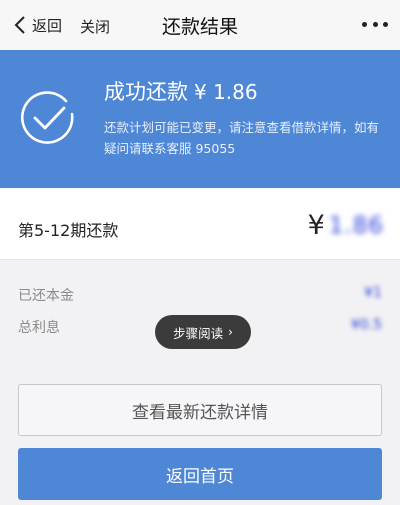 The height and width of the screenshot is (505, 400). I want to click on view-latest-details-button: 查看最新还款详情, so click(200, 410).